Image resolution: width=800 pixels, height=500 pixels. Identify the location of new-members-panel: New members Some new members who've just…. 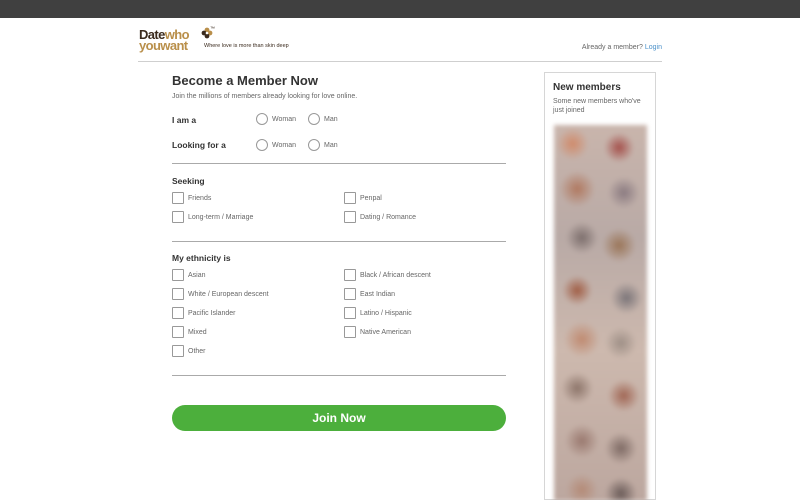
(600, 286).